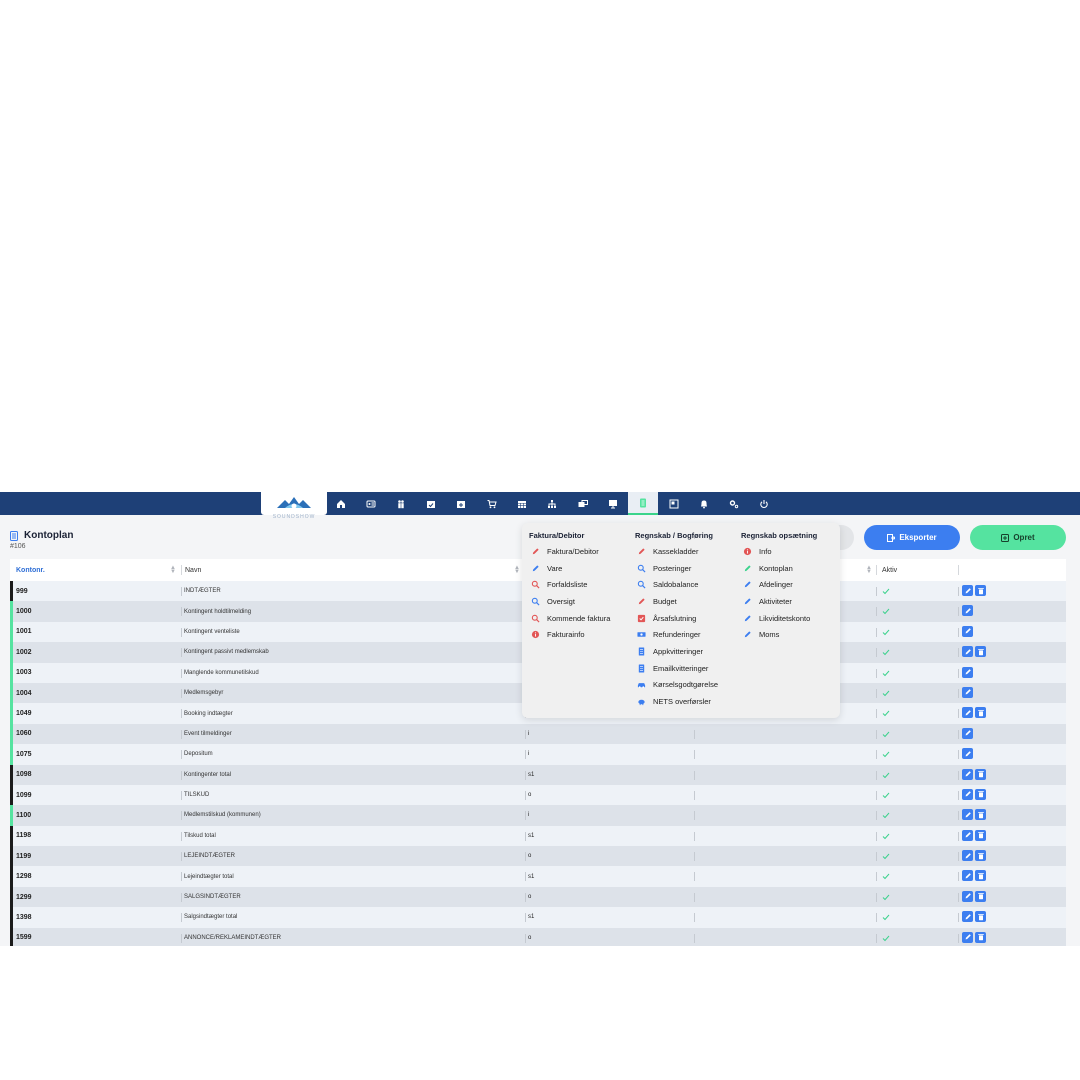 Image resolution: width=1080 pixels, height=1080 pixels. I want to click on menu-item-label: Kontoplan, so click(776, 568).